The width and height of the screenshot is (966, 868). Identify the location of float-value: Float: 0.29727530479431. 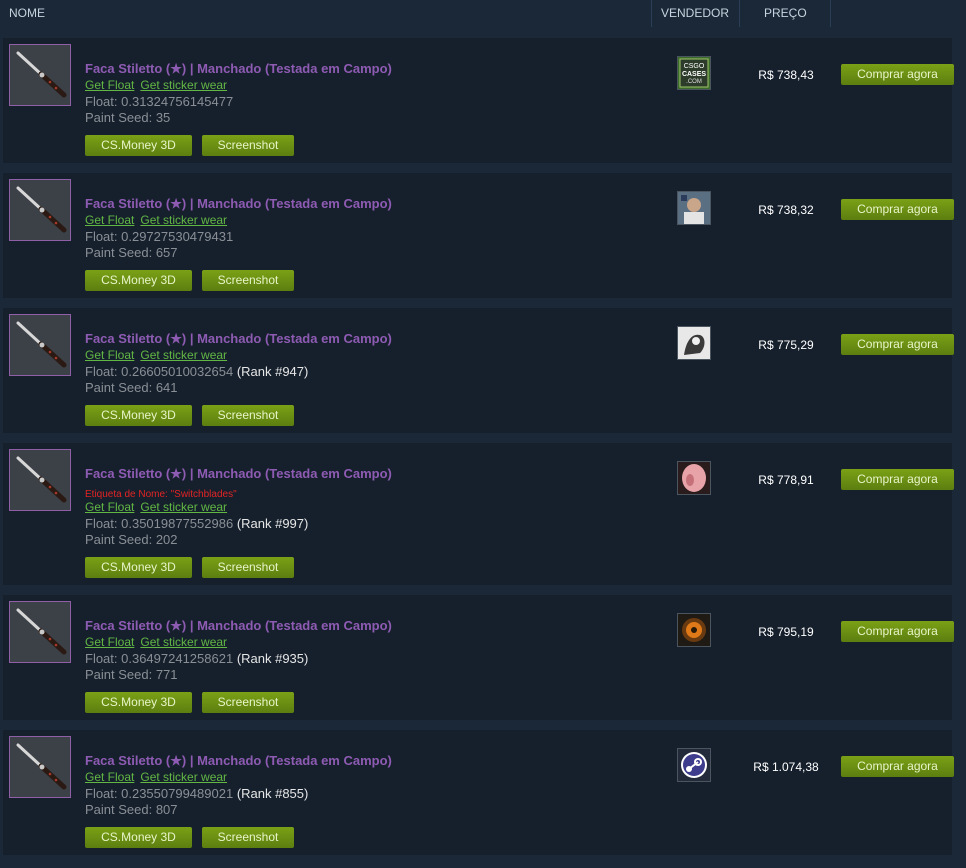
(159, 236).